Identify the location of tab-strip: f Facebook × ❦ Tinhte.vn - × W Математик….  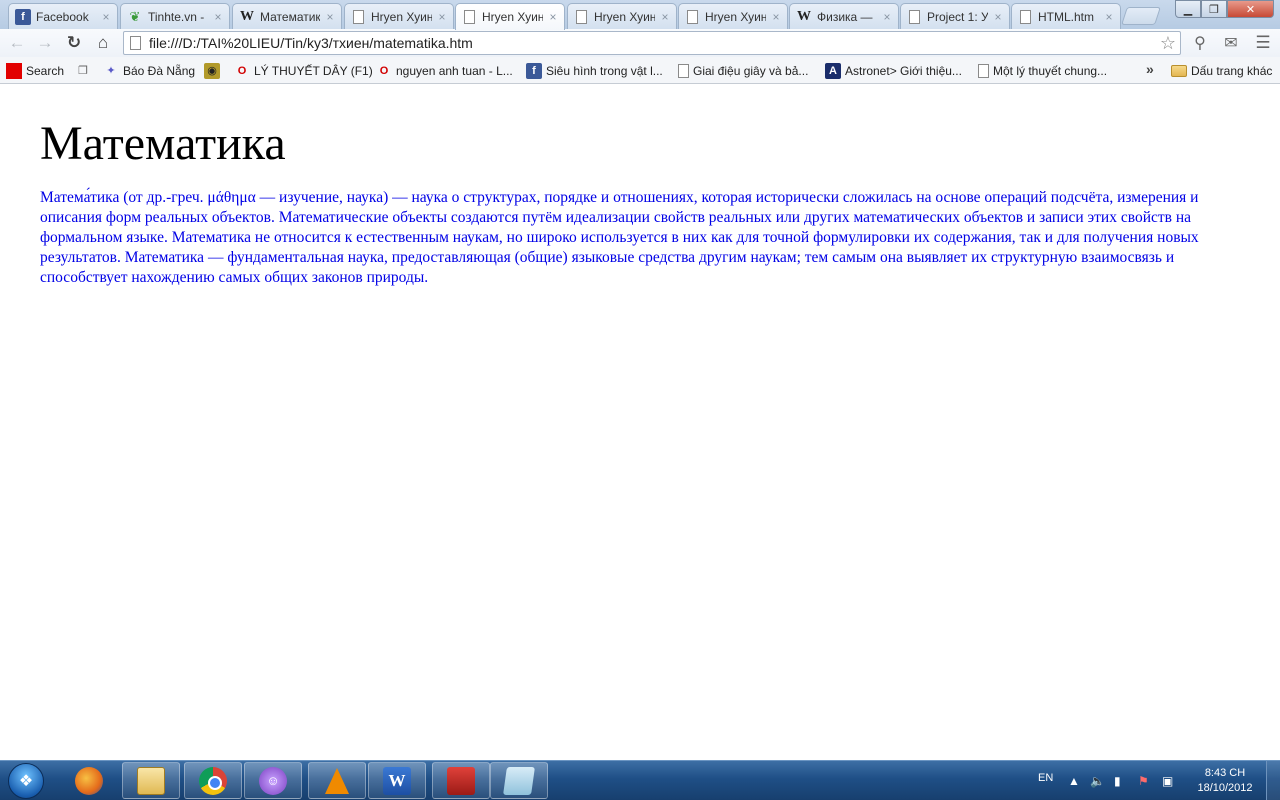
(640, 15).